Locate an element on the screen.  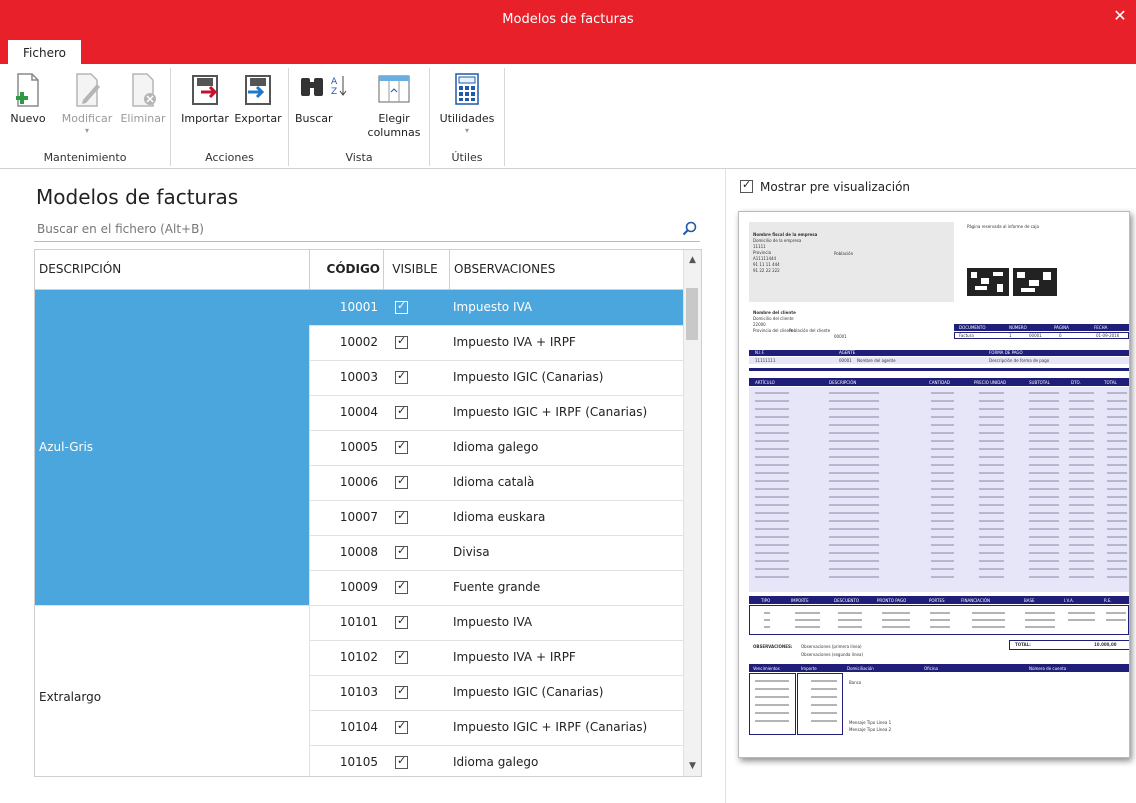
preview-checkbox: ✓ is located at coordinates (746, 185).